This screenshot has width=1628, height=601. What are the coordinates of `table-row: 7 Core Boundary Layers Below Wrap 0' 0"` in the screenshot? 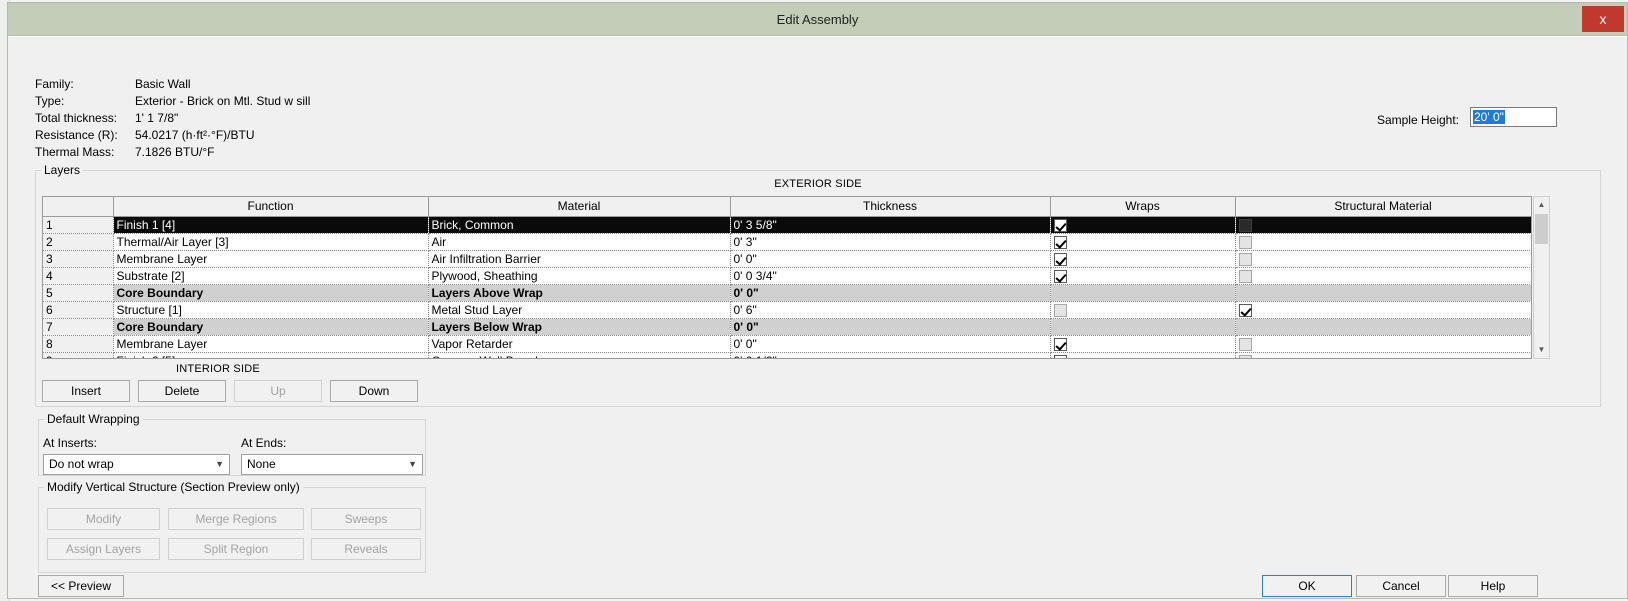 It's located at (787, 327).